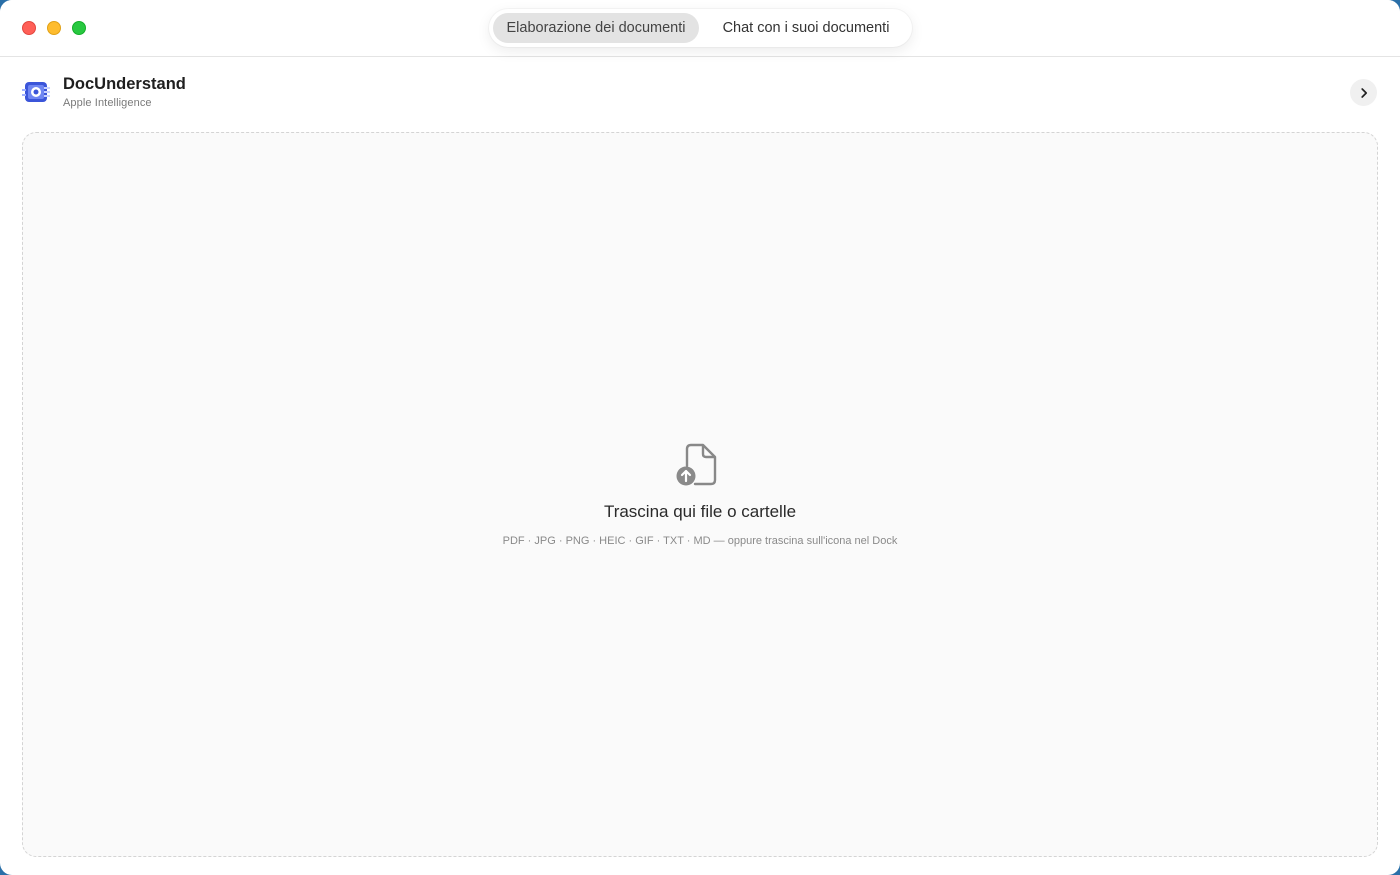 The height and width of the screenshot is (875, 1400). Describe the element at coordinates (54, 28) in the screenshot. I see `minimize-window-button` at that location.